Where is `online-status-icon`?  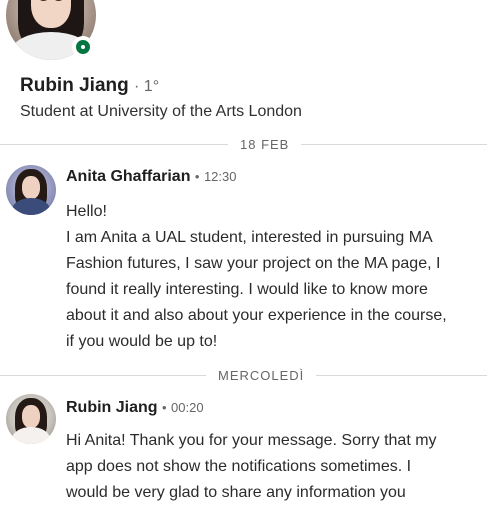 online-status-icon is located at coordinates (83, 47).